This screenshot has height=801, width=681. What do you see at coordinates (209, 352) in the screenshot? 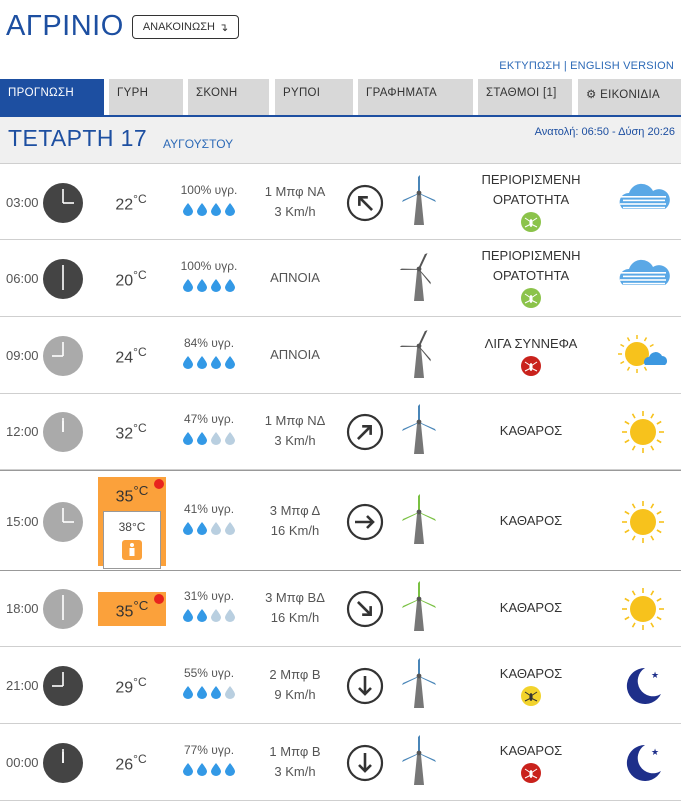
I see `humidity: 84% υγρ.` at bounding box center [209, 352].